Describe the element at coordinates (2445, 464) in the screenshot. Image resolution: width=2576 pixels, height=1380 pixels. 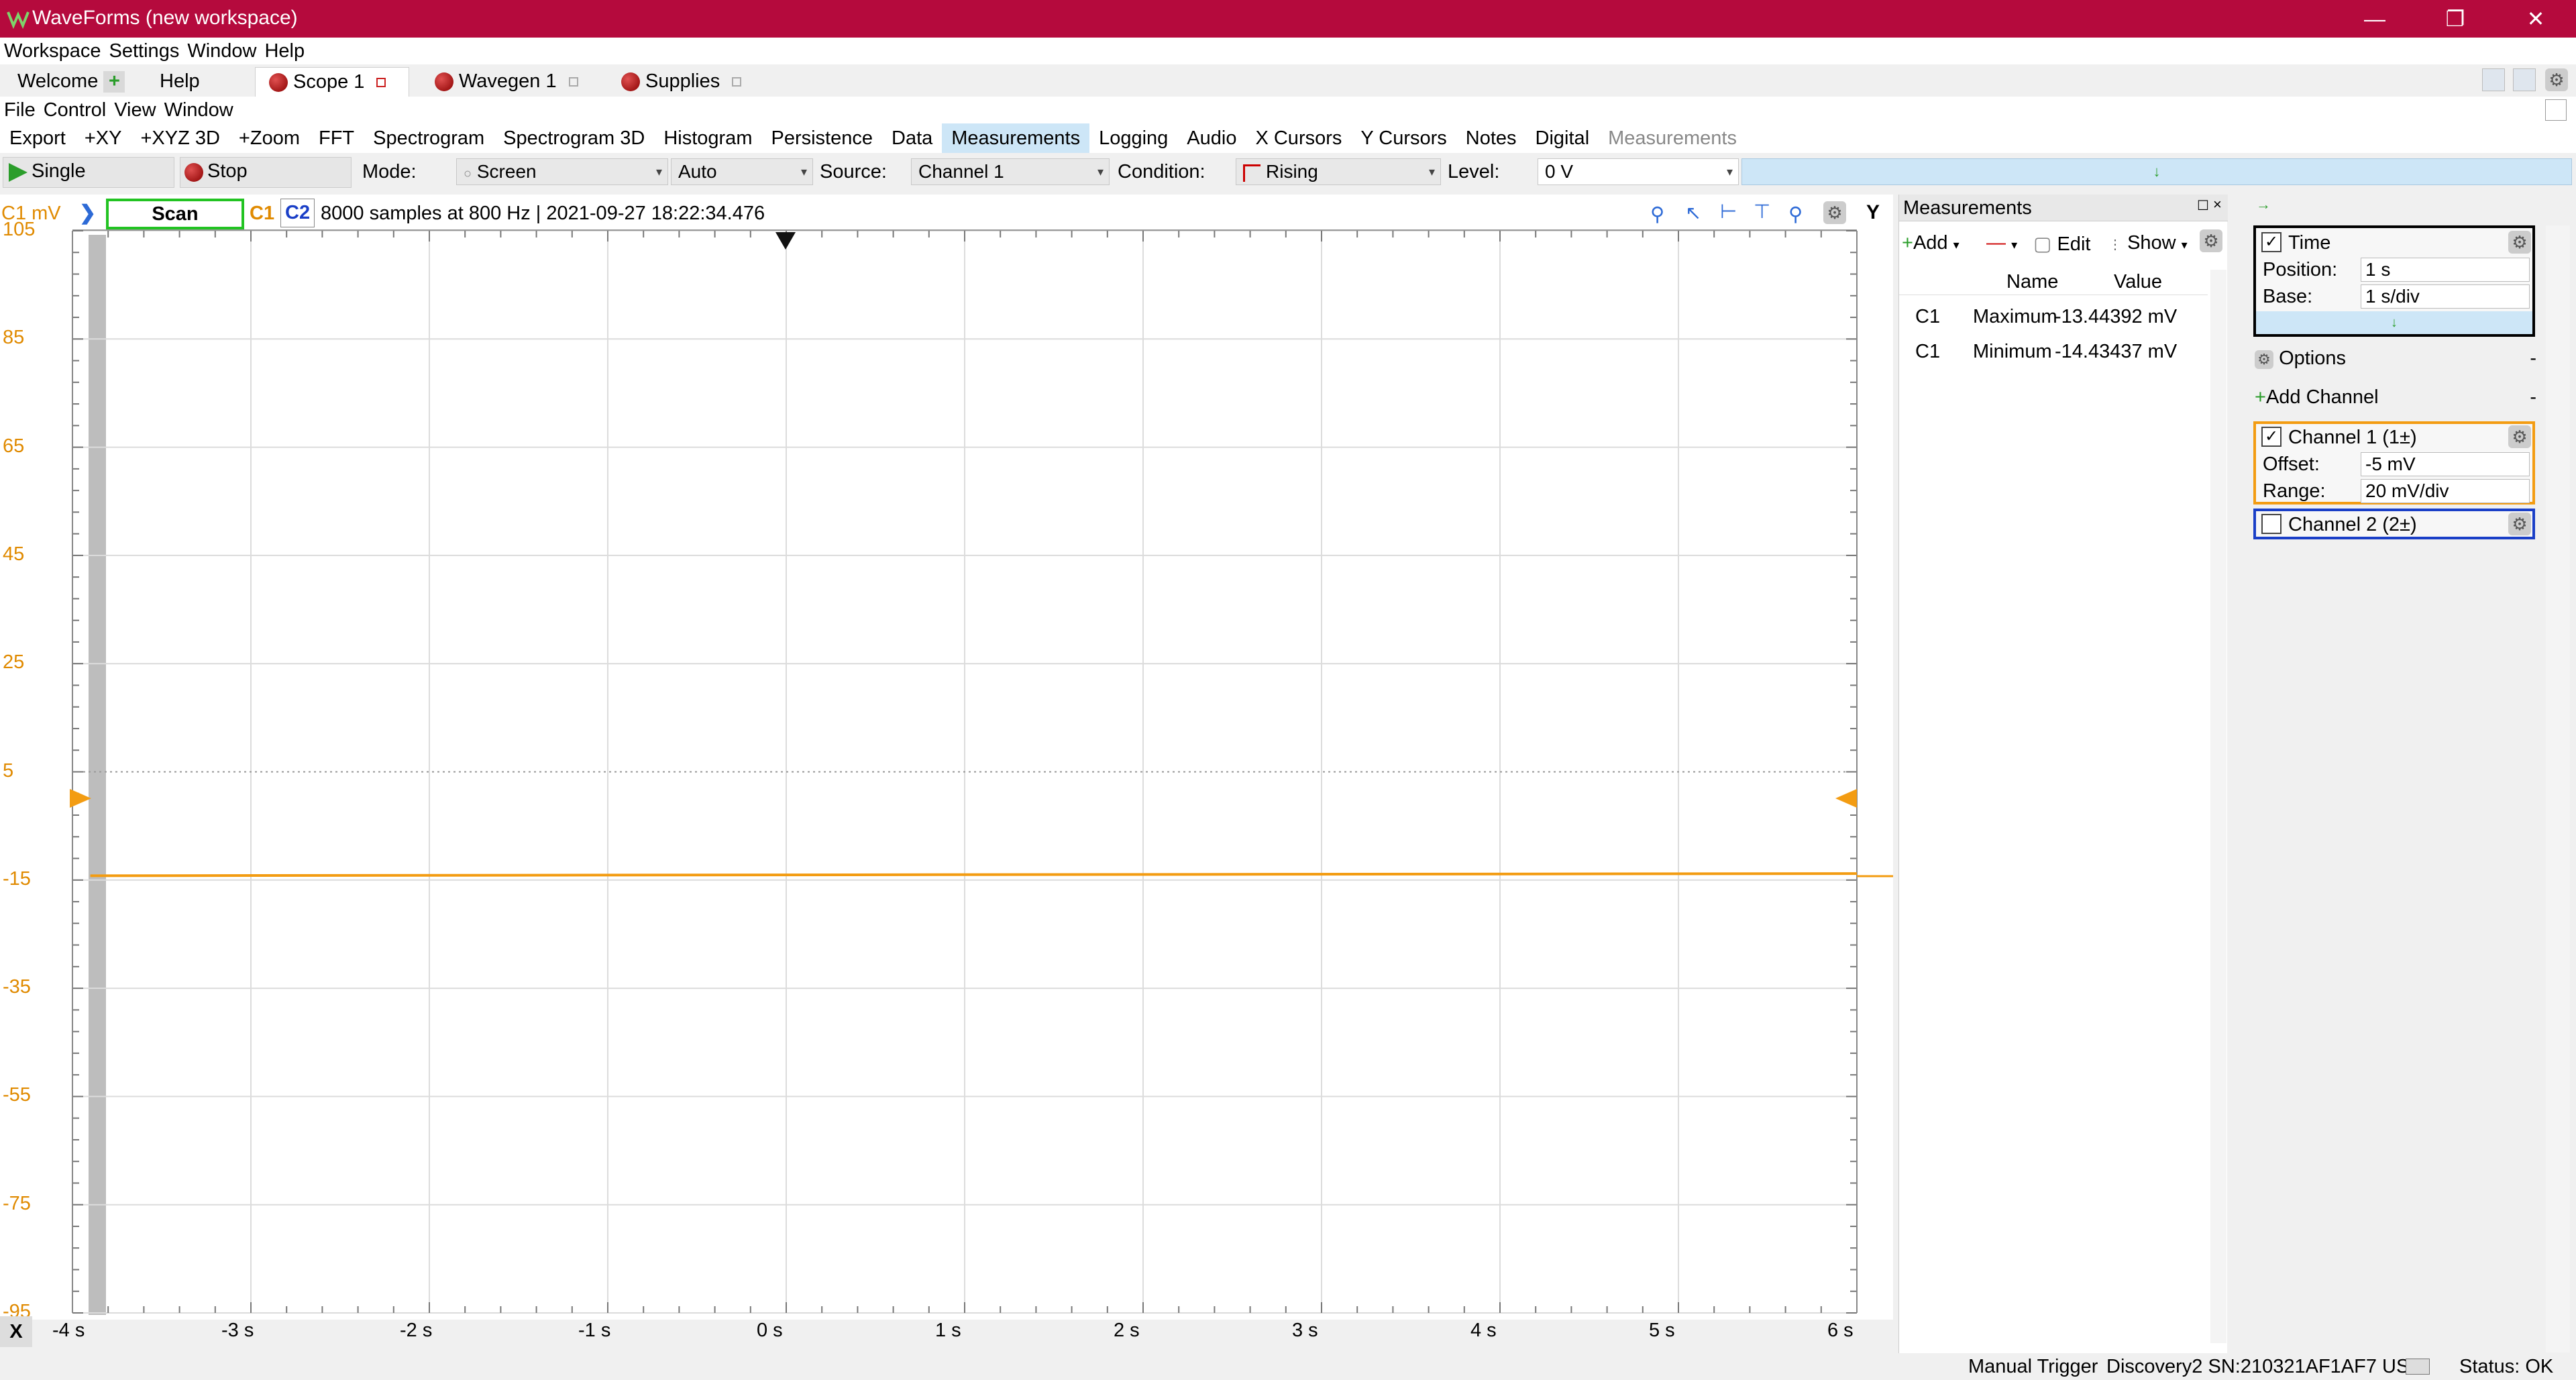
I see `offset-input: -5 mV` at that location.